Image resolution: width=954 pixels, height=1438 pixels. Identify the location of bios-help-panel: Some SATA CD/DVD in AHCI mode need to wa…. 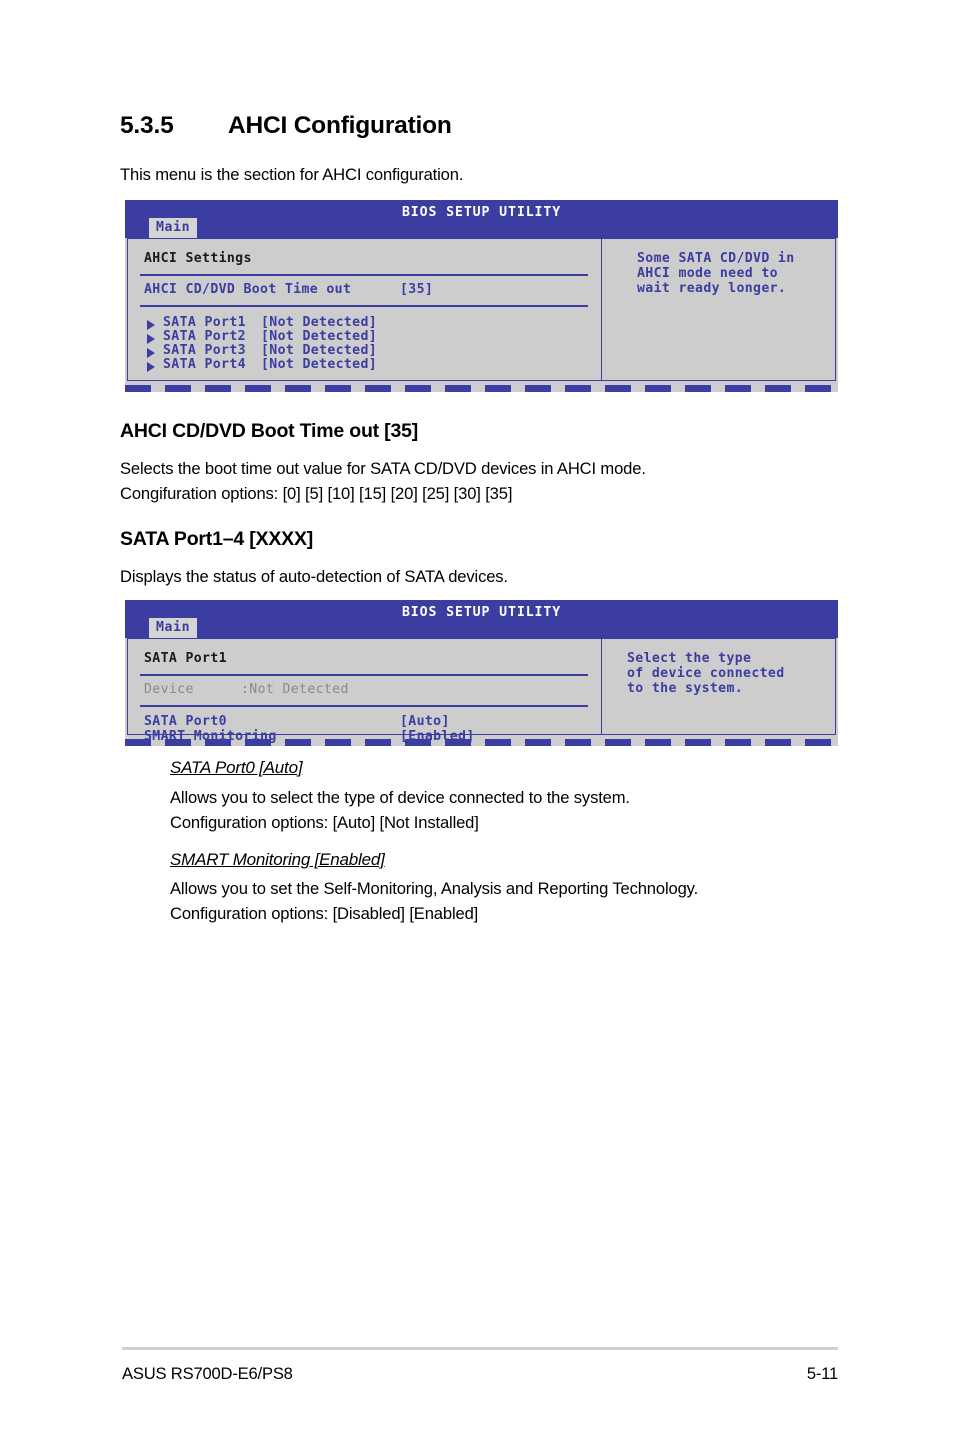
(718, 309).